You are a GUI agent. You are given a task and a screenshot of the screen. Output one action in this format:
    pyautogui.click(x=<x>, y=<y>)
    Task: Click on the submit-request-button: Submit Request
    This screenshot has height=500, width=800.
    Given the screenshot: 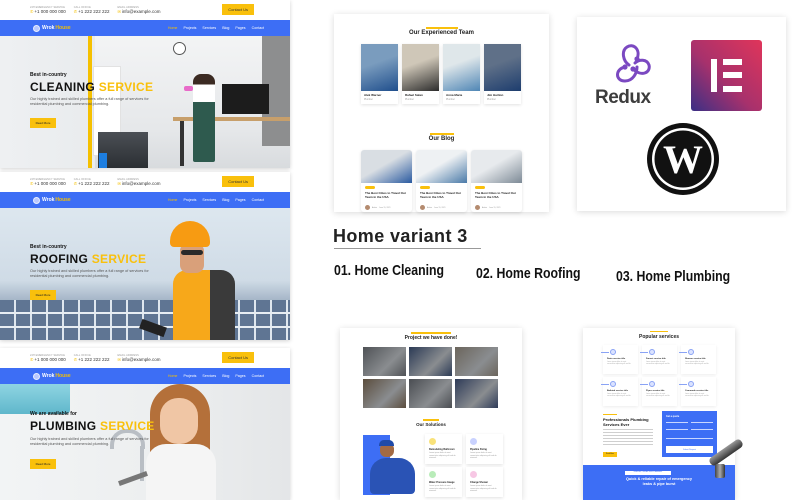 What is the action you would take?
    pyautogui.click(x=689, y=449)
    